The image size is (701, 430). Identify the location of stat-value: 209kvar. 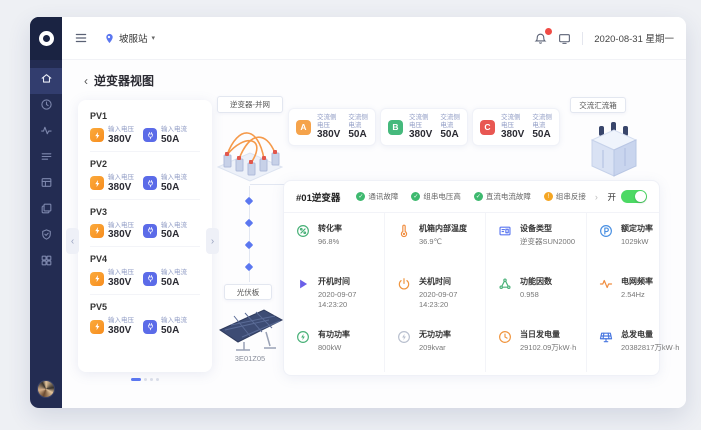
(432, 348).